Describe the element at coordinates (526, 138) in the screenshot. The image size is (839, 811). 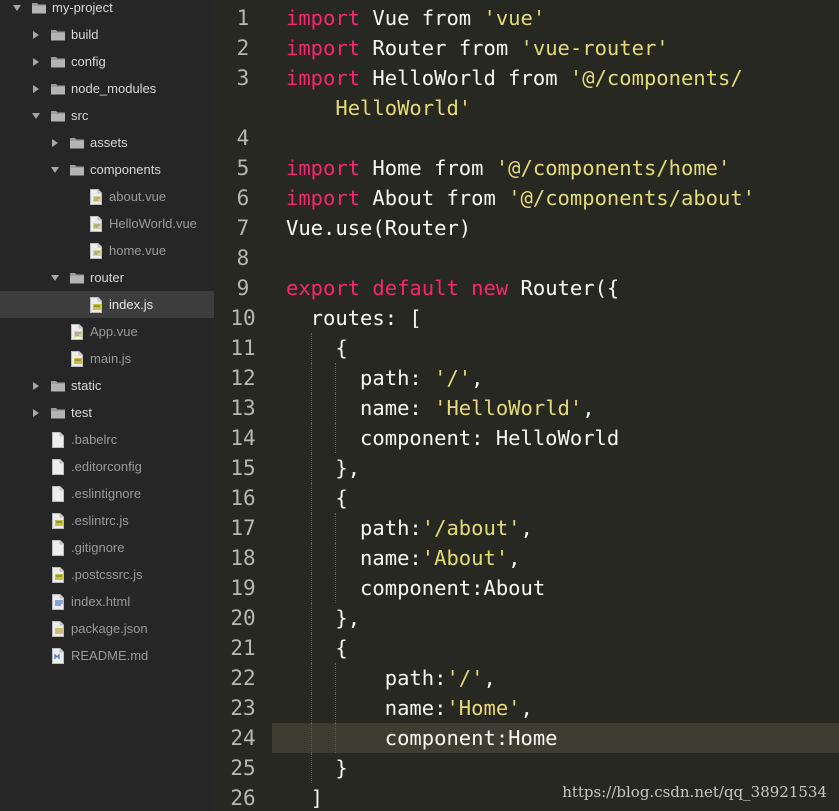
I see `code-line: 4` at that location.